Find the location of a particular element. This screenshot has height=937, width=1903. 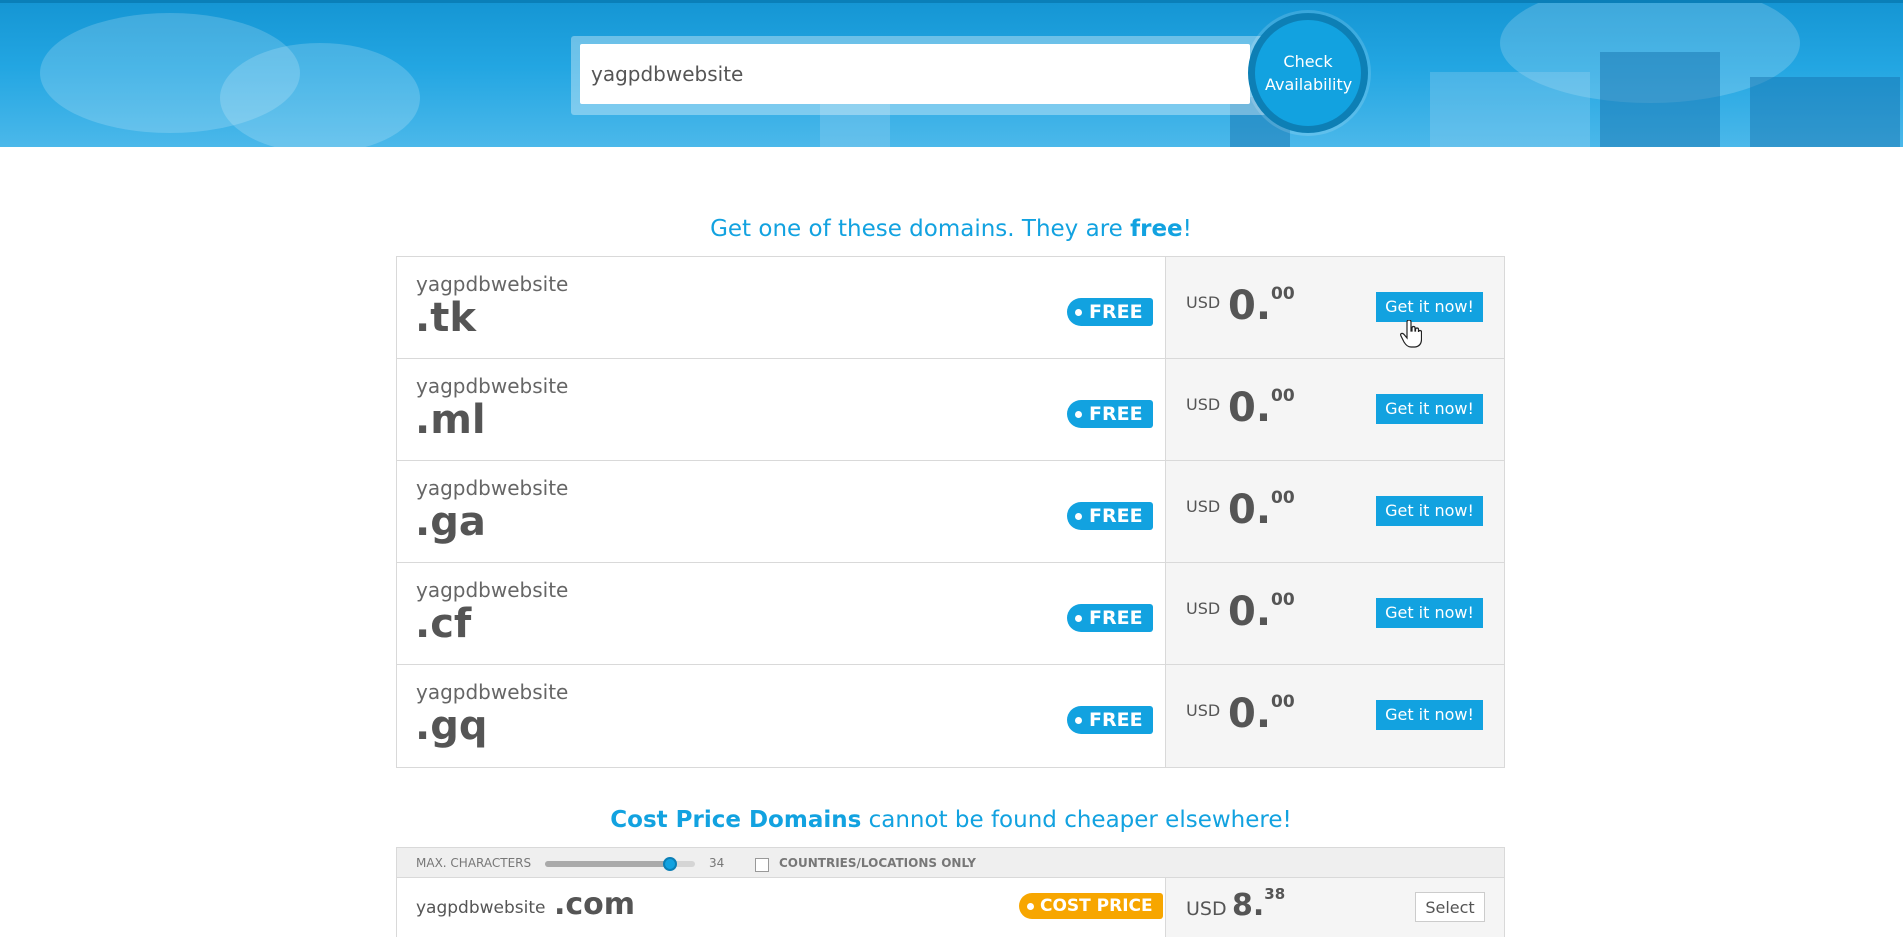

domain-tld: .tk is located at coordinates (445, 318).